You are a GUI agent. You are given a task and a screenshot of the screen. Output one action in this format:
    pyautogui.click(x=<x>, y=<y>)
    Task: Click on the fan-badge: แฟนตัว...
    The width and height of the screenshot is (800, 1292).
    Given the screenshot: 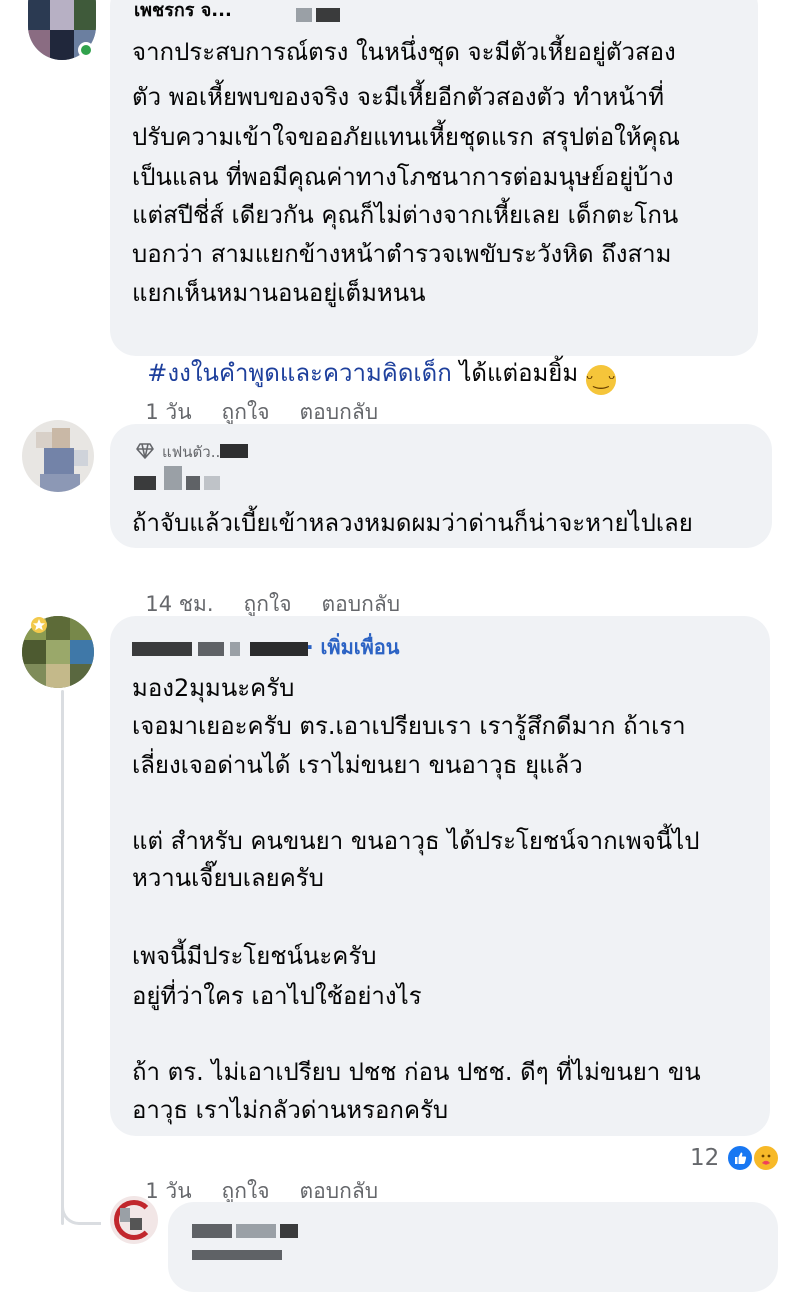 What is the action you would take?
    pyautogui.click(x=194, y=452)
    